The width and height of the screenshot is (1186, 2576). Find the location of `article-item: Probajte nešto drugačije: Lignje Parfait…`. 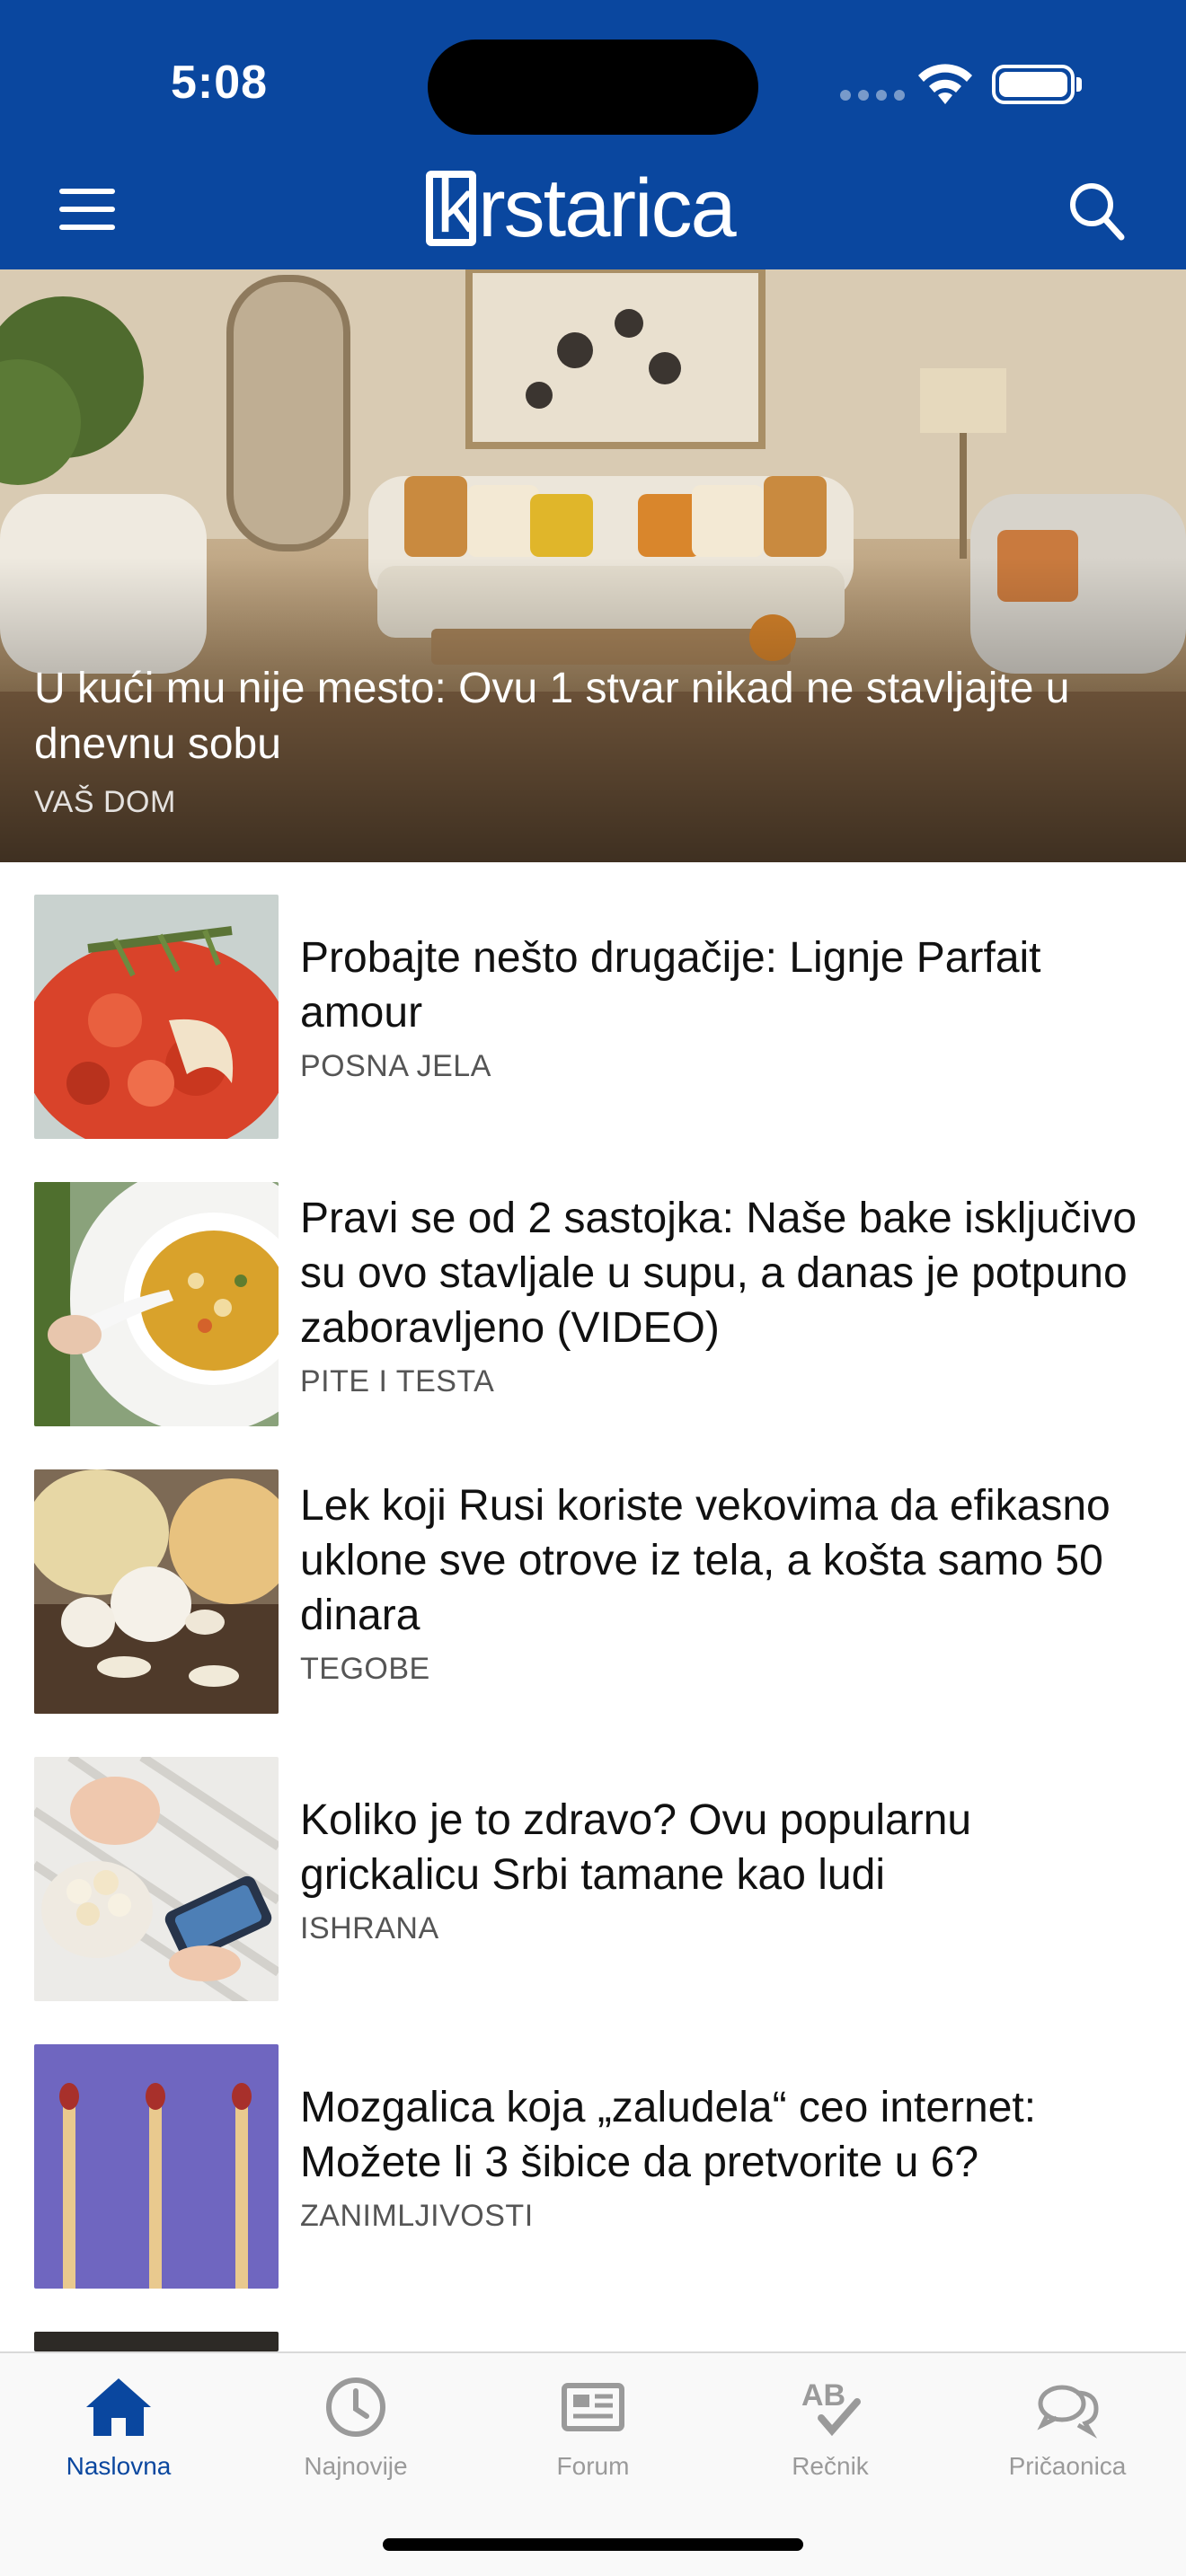

article-item: Probajte nešto drugačije: Lignje Parfait… is located at coordinates (593, 1038).